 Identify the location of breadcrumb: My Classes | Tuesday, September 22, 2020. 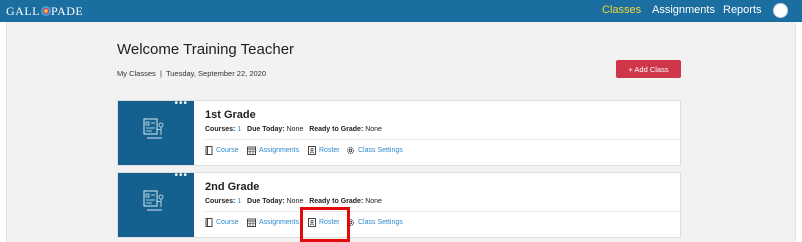
(191, 73).